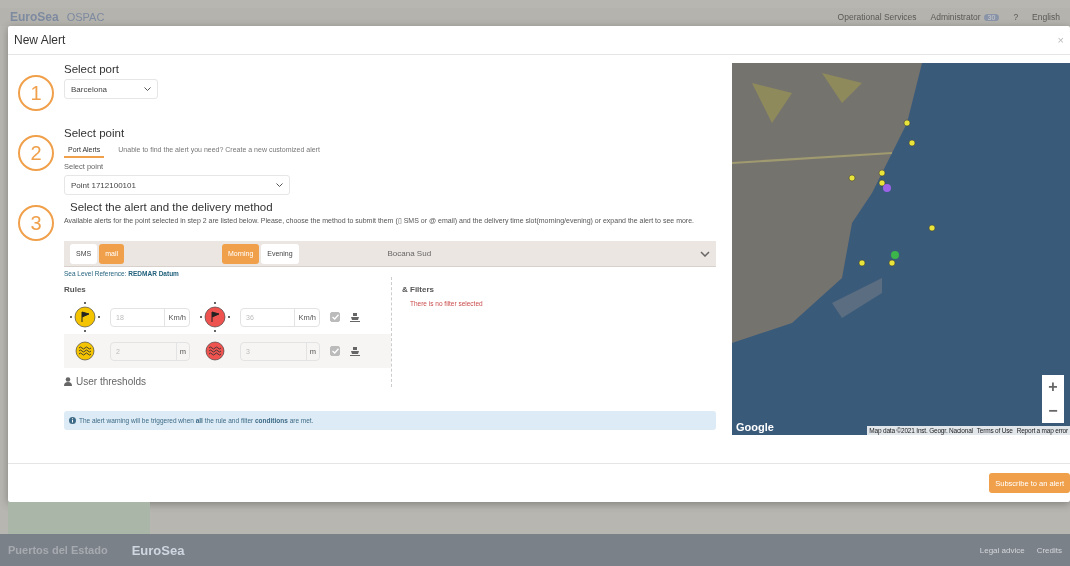 This screenshot has width=1070, height=566. I want to click on step-number: 1, so click(36, 93).